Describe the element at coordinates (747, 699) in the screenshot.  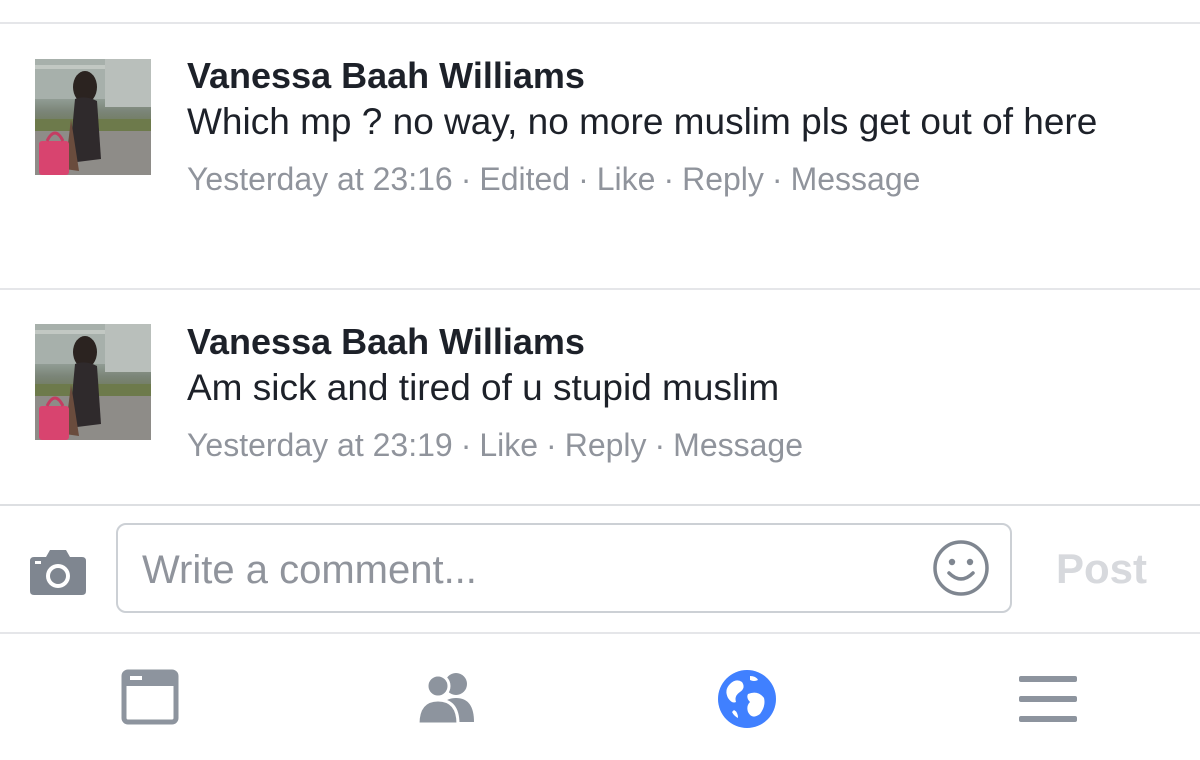
I see `globe-icon` at that location.